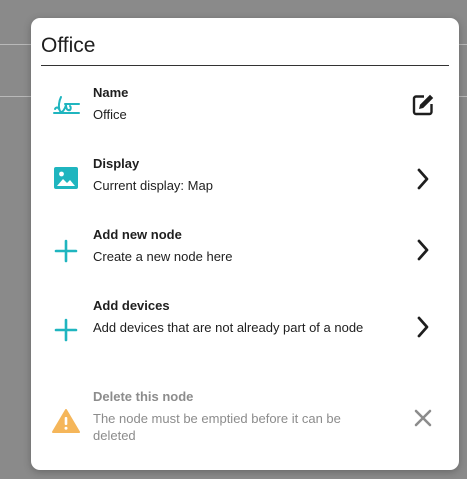  What do you see at coordinates (153, 185) in the screenshot?
I see `display-value: Current display: Map` at bounding box center [153, 185].